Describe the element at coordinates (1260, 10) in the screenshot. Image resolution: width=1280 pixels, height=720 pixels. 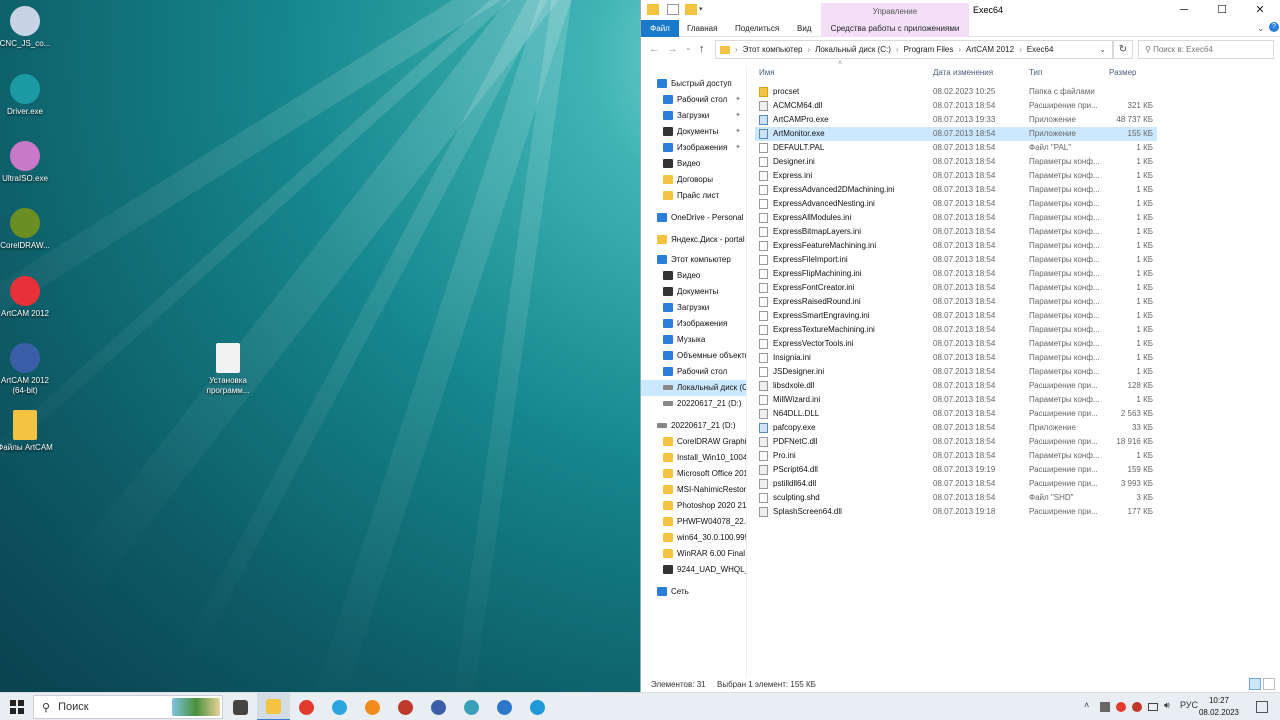
I see `close-button: ✕` at that location.